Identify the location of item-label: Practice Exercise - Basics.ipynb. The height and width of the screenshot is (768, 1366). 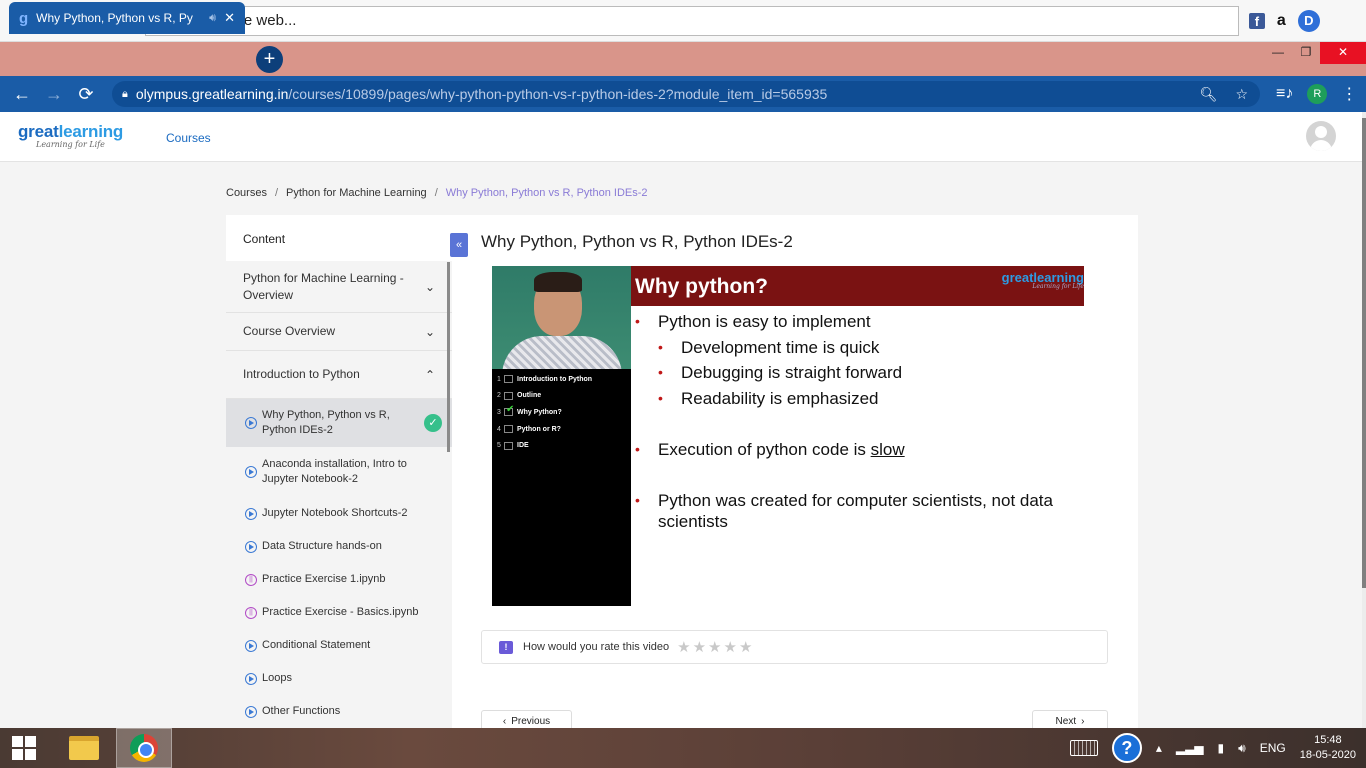
(340, 612).